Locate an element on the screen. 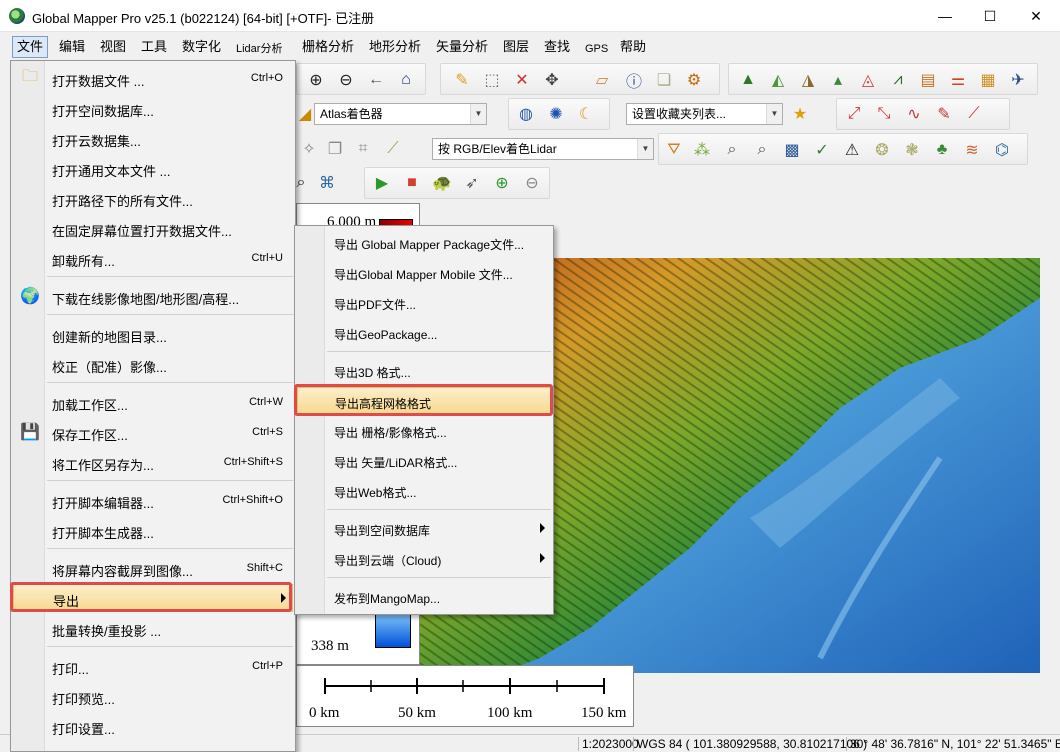 This screenshot has width=1060, height=752. menu-capture-screen: 将屏幕内容截屏到图像... Shift+C is located at coordinates (153, 568).